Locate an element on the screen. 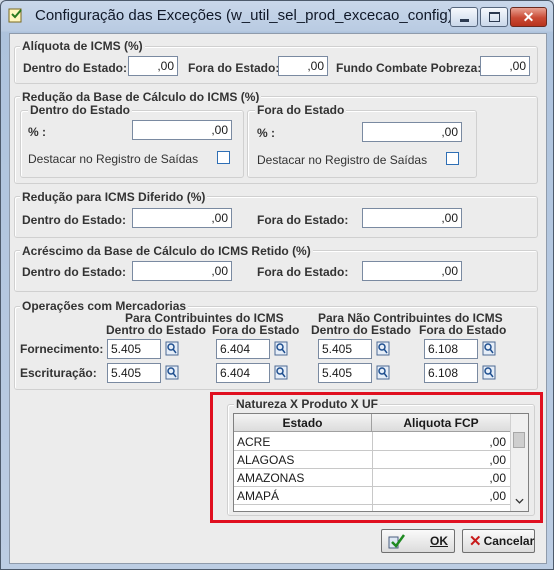  col-contrib-fora-header: Fora do Estado is located at coordinates (256, 330).